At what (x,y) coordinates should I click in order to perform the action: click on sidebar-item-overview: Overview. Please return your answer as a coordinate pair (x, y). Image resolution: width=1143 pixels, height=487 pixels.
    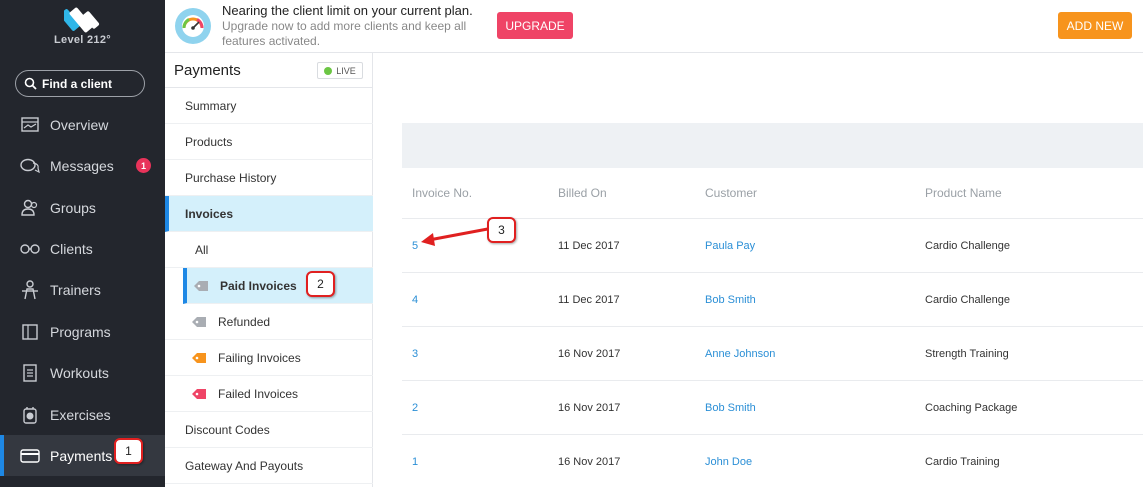
    Looking at the image, I should click on (82, 124).